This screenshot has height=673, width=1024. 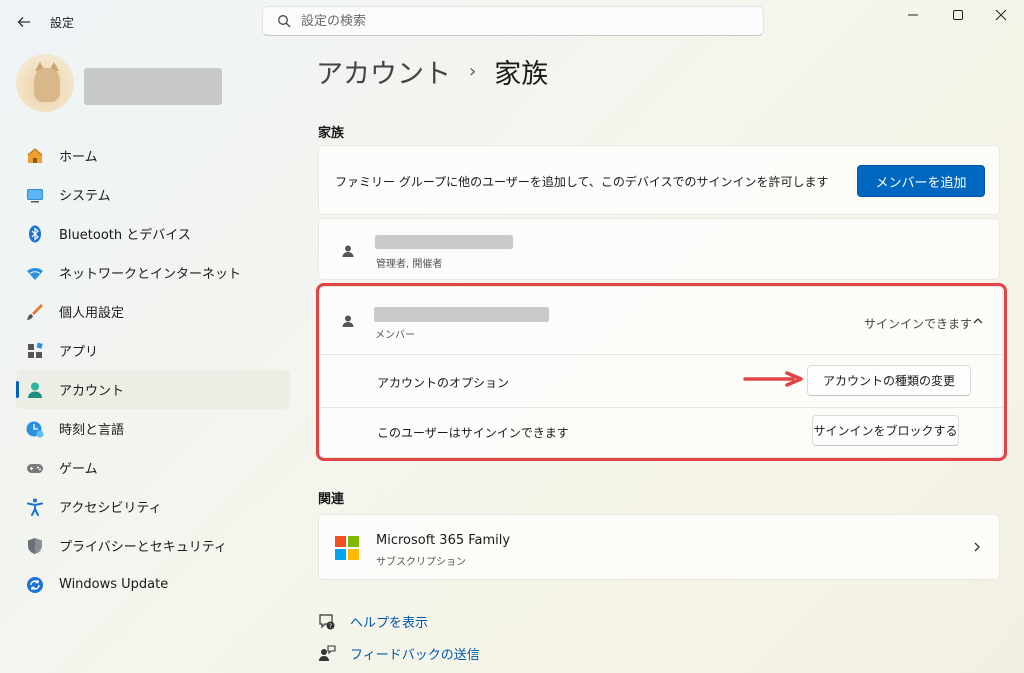 I want to click on sidebar-item-label: アクセシビリティ, so click(x=110, y=508).